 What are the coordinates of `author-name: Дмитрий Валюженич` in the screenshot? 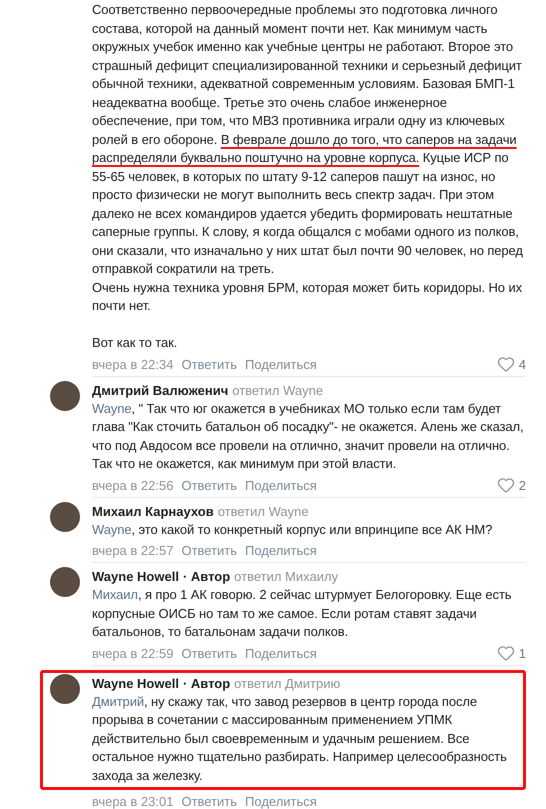 It's located at (160, 390).